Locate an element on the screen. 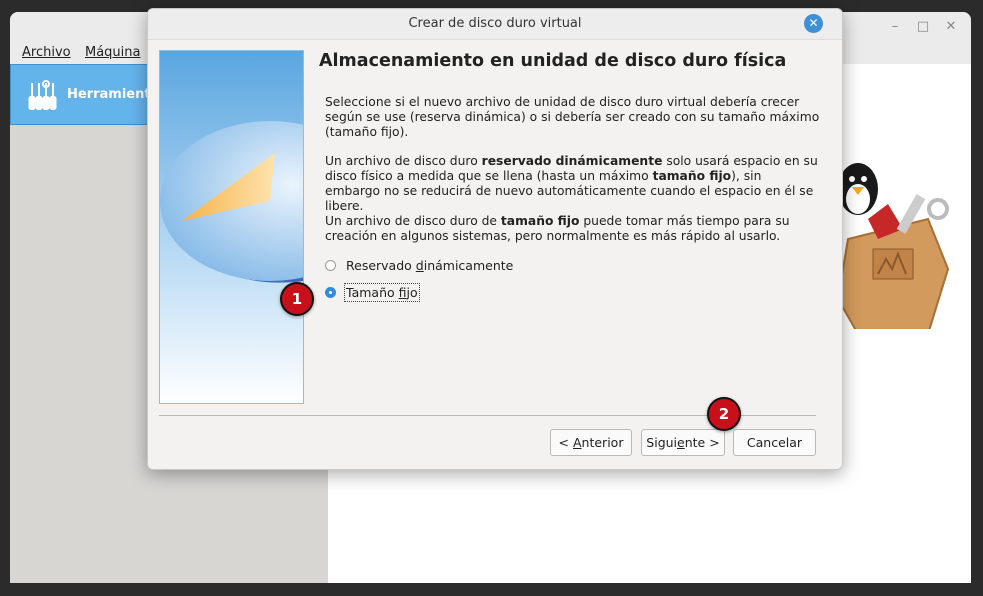 The width and height of the screenshot is (983, 596). dialog-titlebar: Crear de disco duro virtual ✕ is located at coordinates (495, 24).